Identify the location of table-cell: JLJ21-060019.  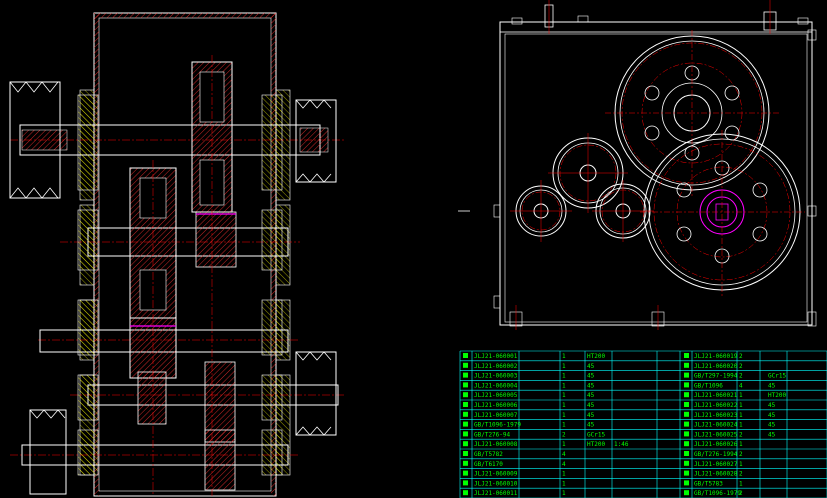
(716, 356).